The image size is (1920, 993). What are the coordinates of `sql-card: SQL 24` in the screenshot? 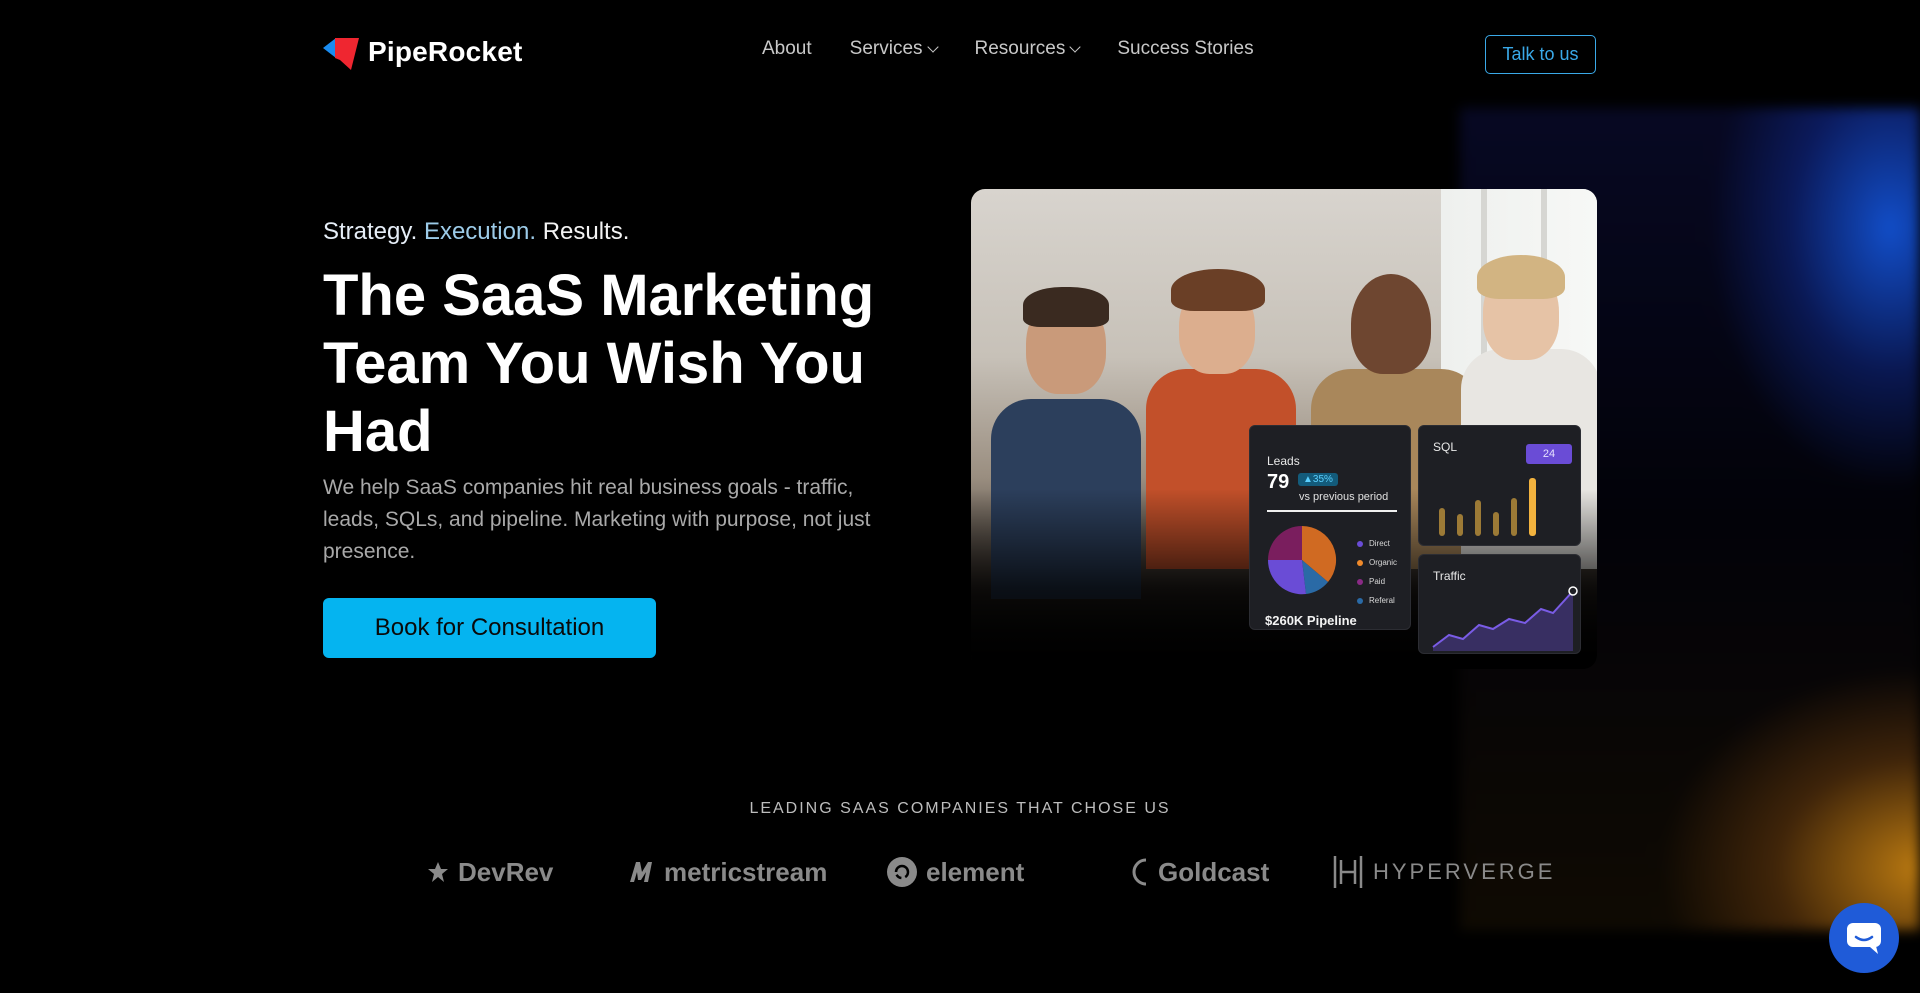 It's located at (1499, 485).